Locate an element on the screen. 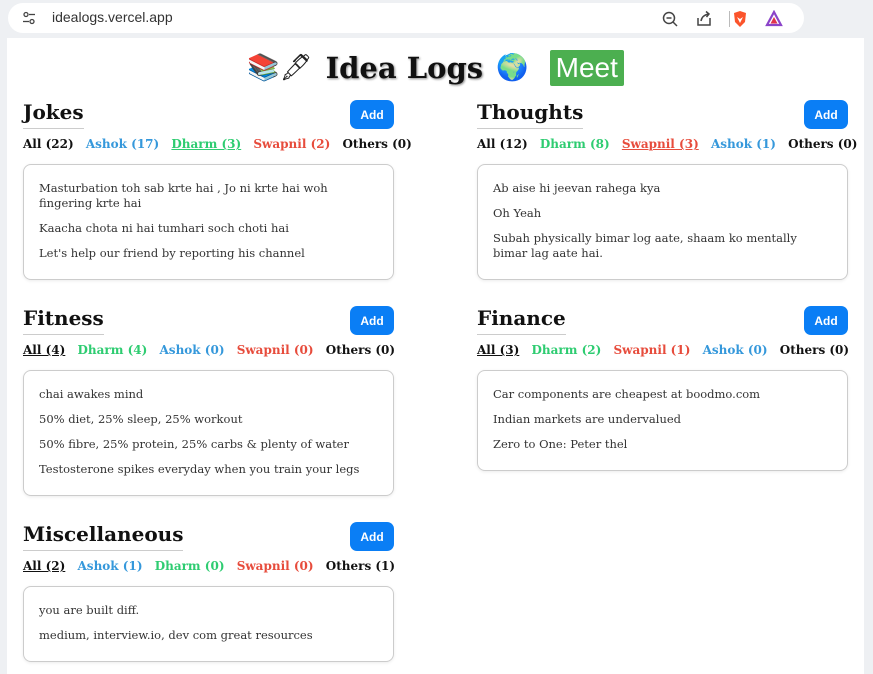 The height and width of the screenshot is (674, 873). section-title: Finance is located at coordinates (521, 320).